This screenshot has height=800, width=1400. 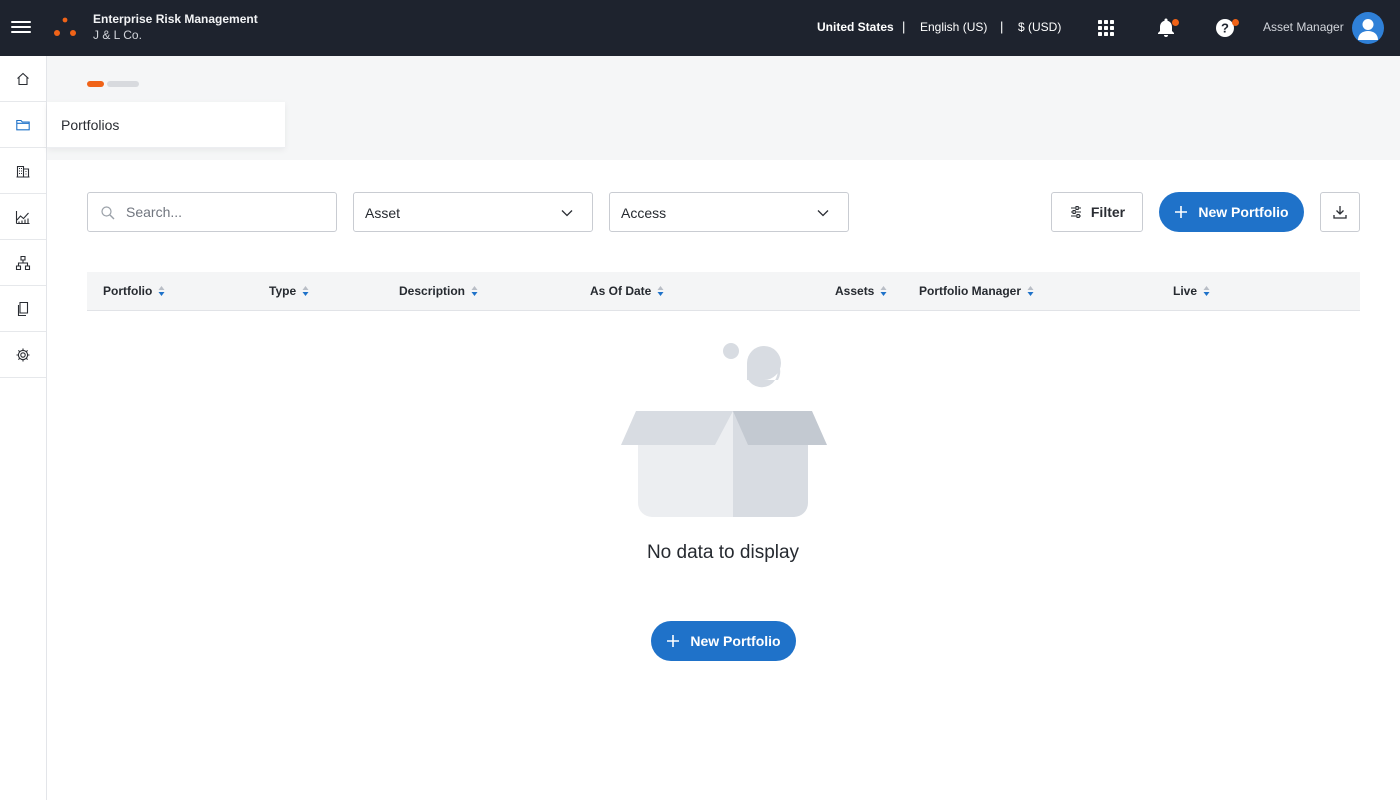 I want to click on filter-label: Filter, so click(x=1108, y=212).